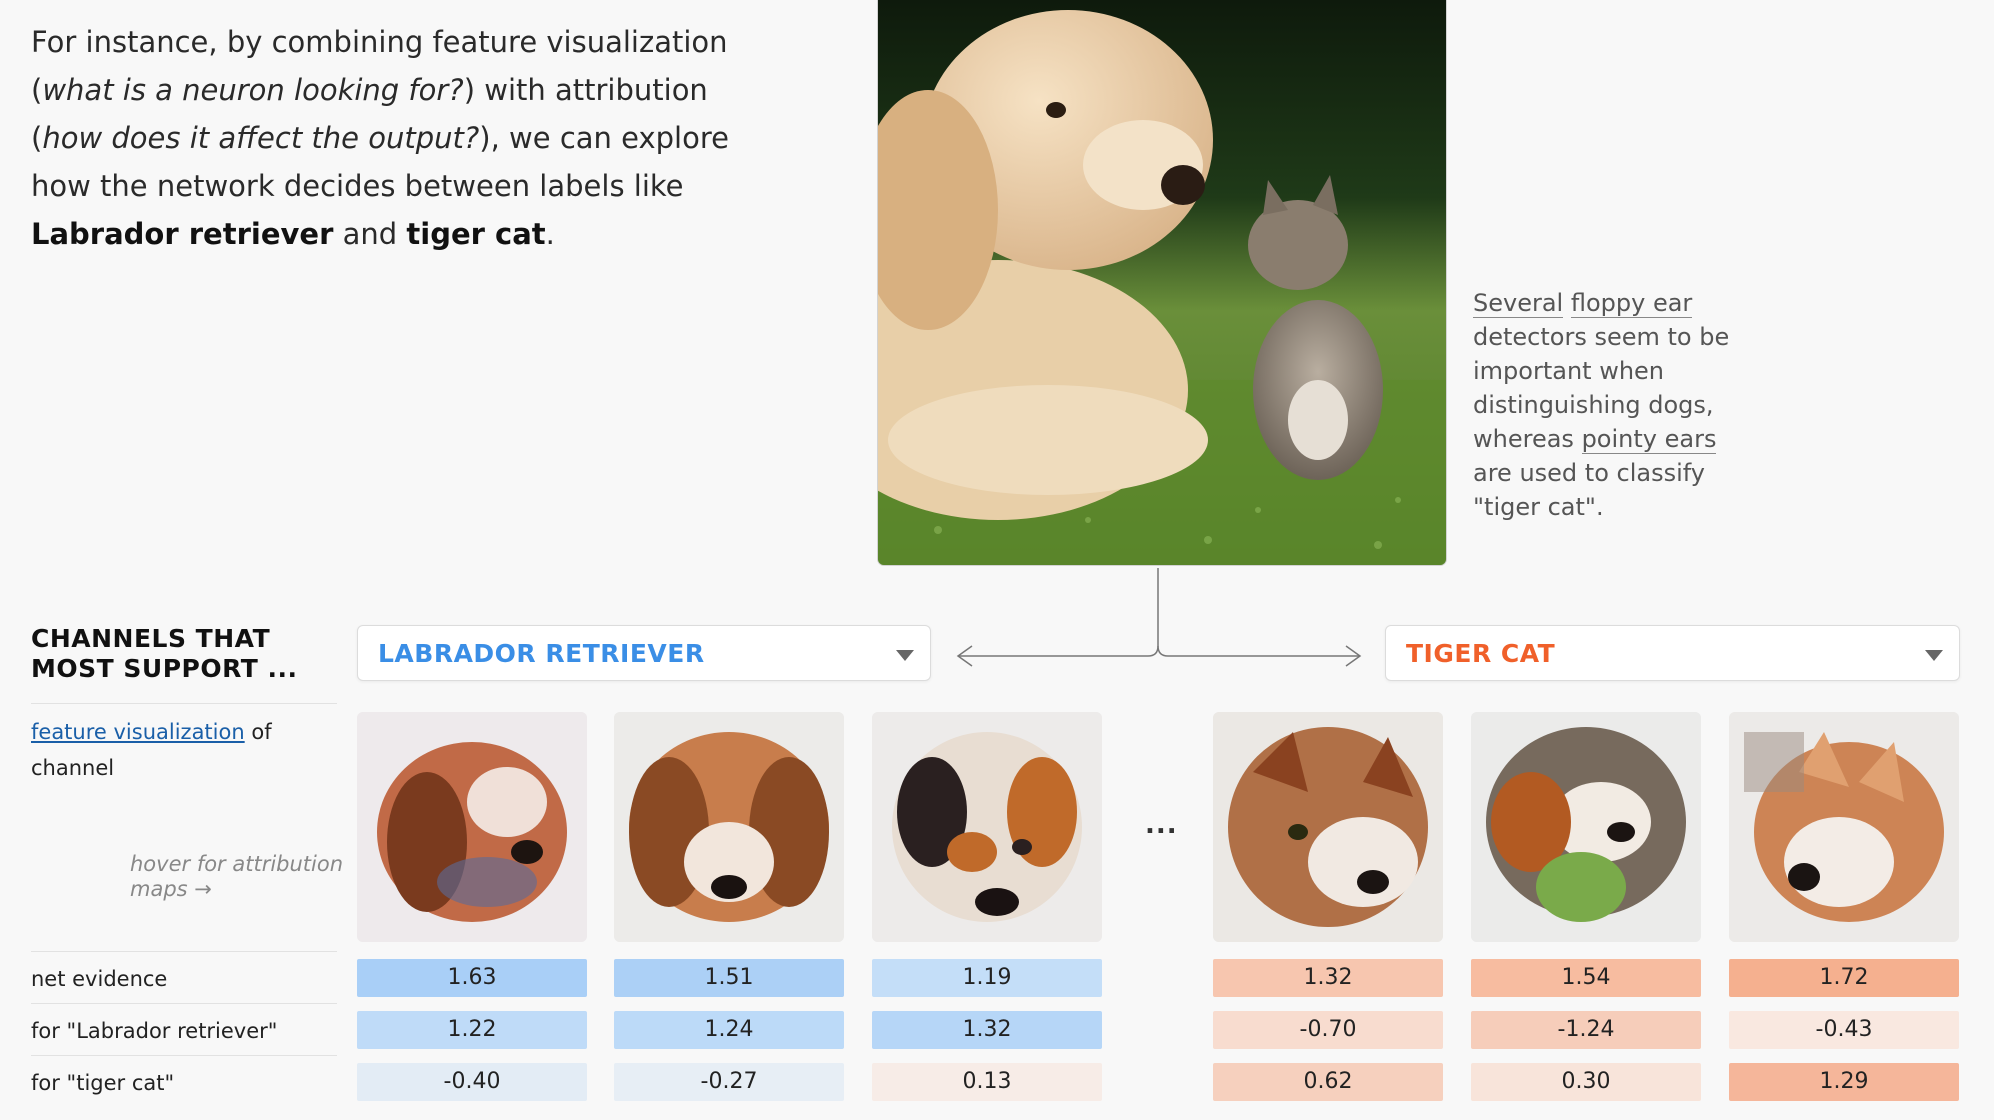 This screenshot has width=1994, height=1120. What do you see at coordinates (103, 1083) in the screenshot?
I see `row-label-tiger-cat: for "tiger cat"` at bounding box center [103, 1083].